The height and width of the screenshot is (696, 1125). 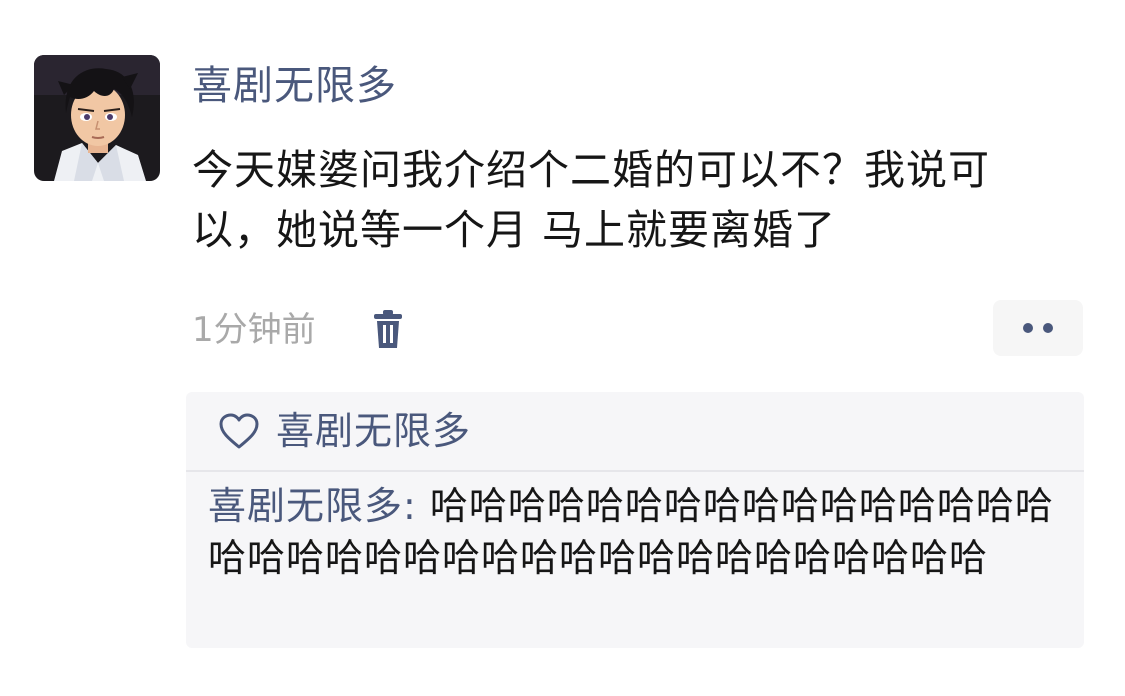 What do you see at coordinates (239, 431) in the screenshot?
I see `heart-icon` at bounding box center [239, 431].